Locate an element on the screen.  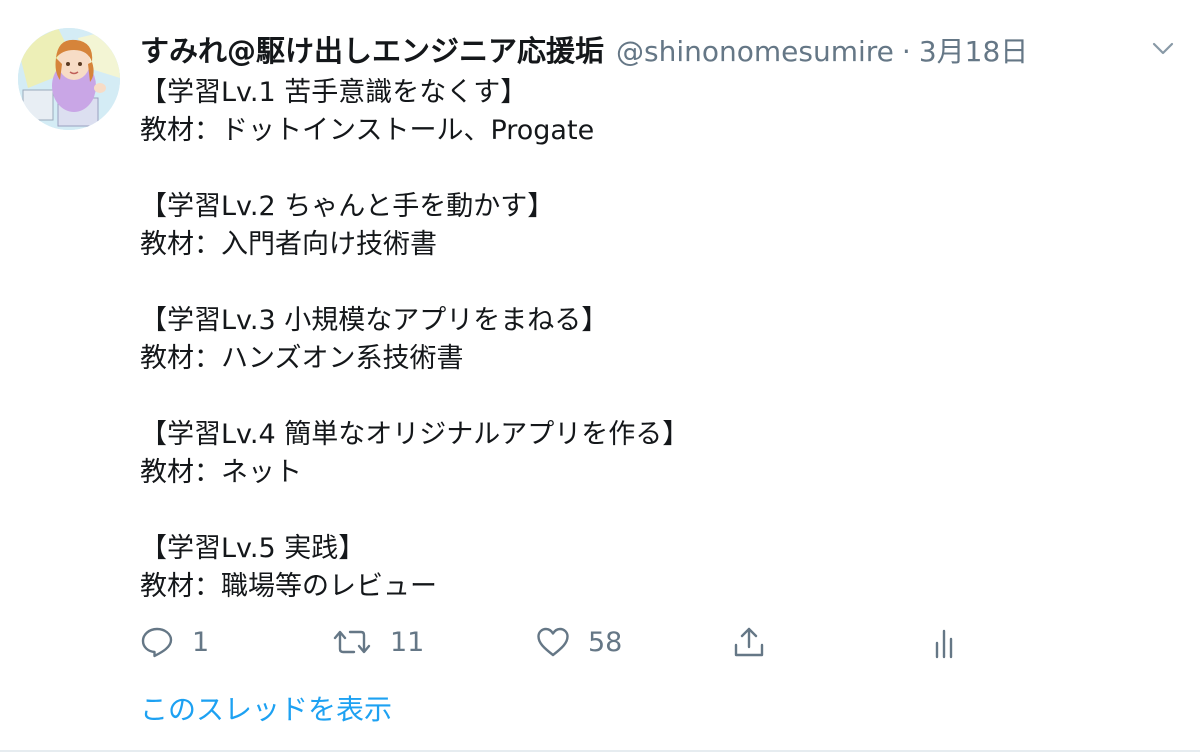
display-name: すみれ@駆け出しエンジニア応援垢 is located at coordinates (372, 49).